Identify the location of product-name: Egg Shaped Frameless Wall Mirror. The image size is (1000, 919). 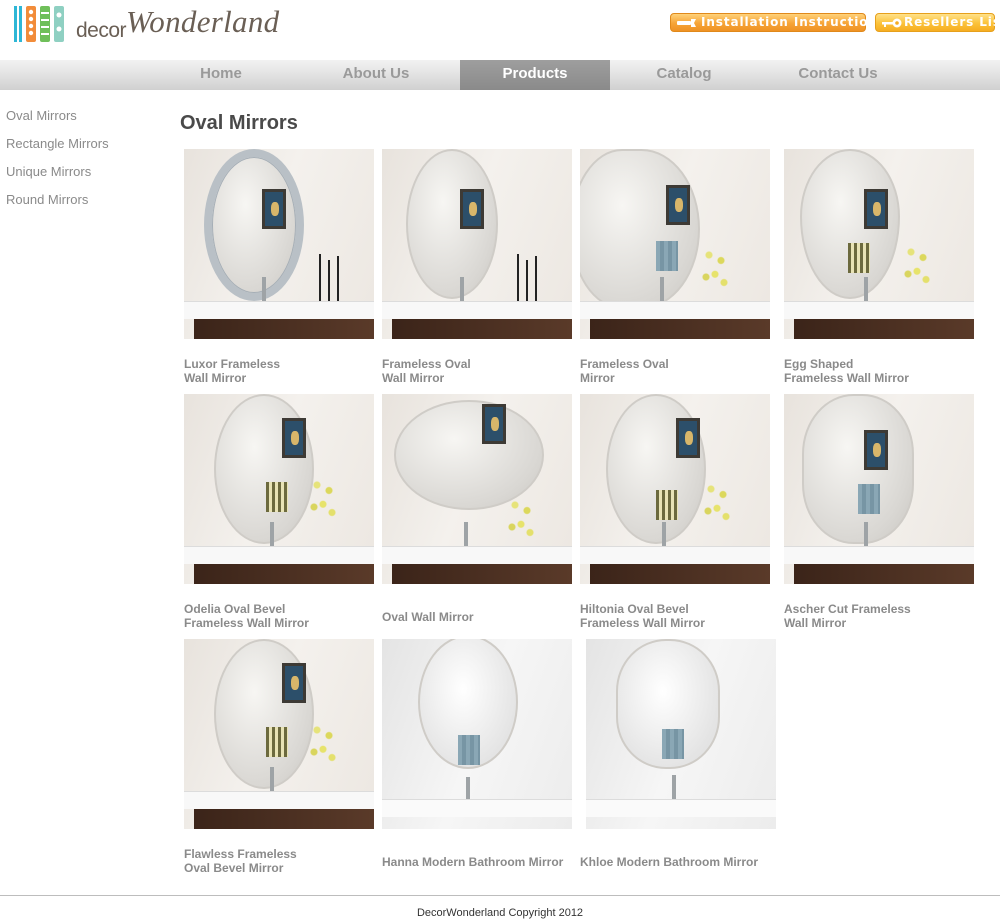
(884, 371).